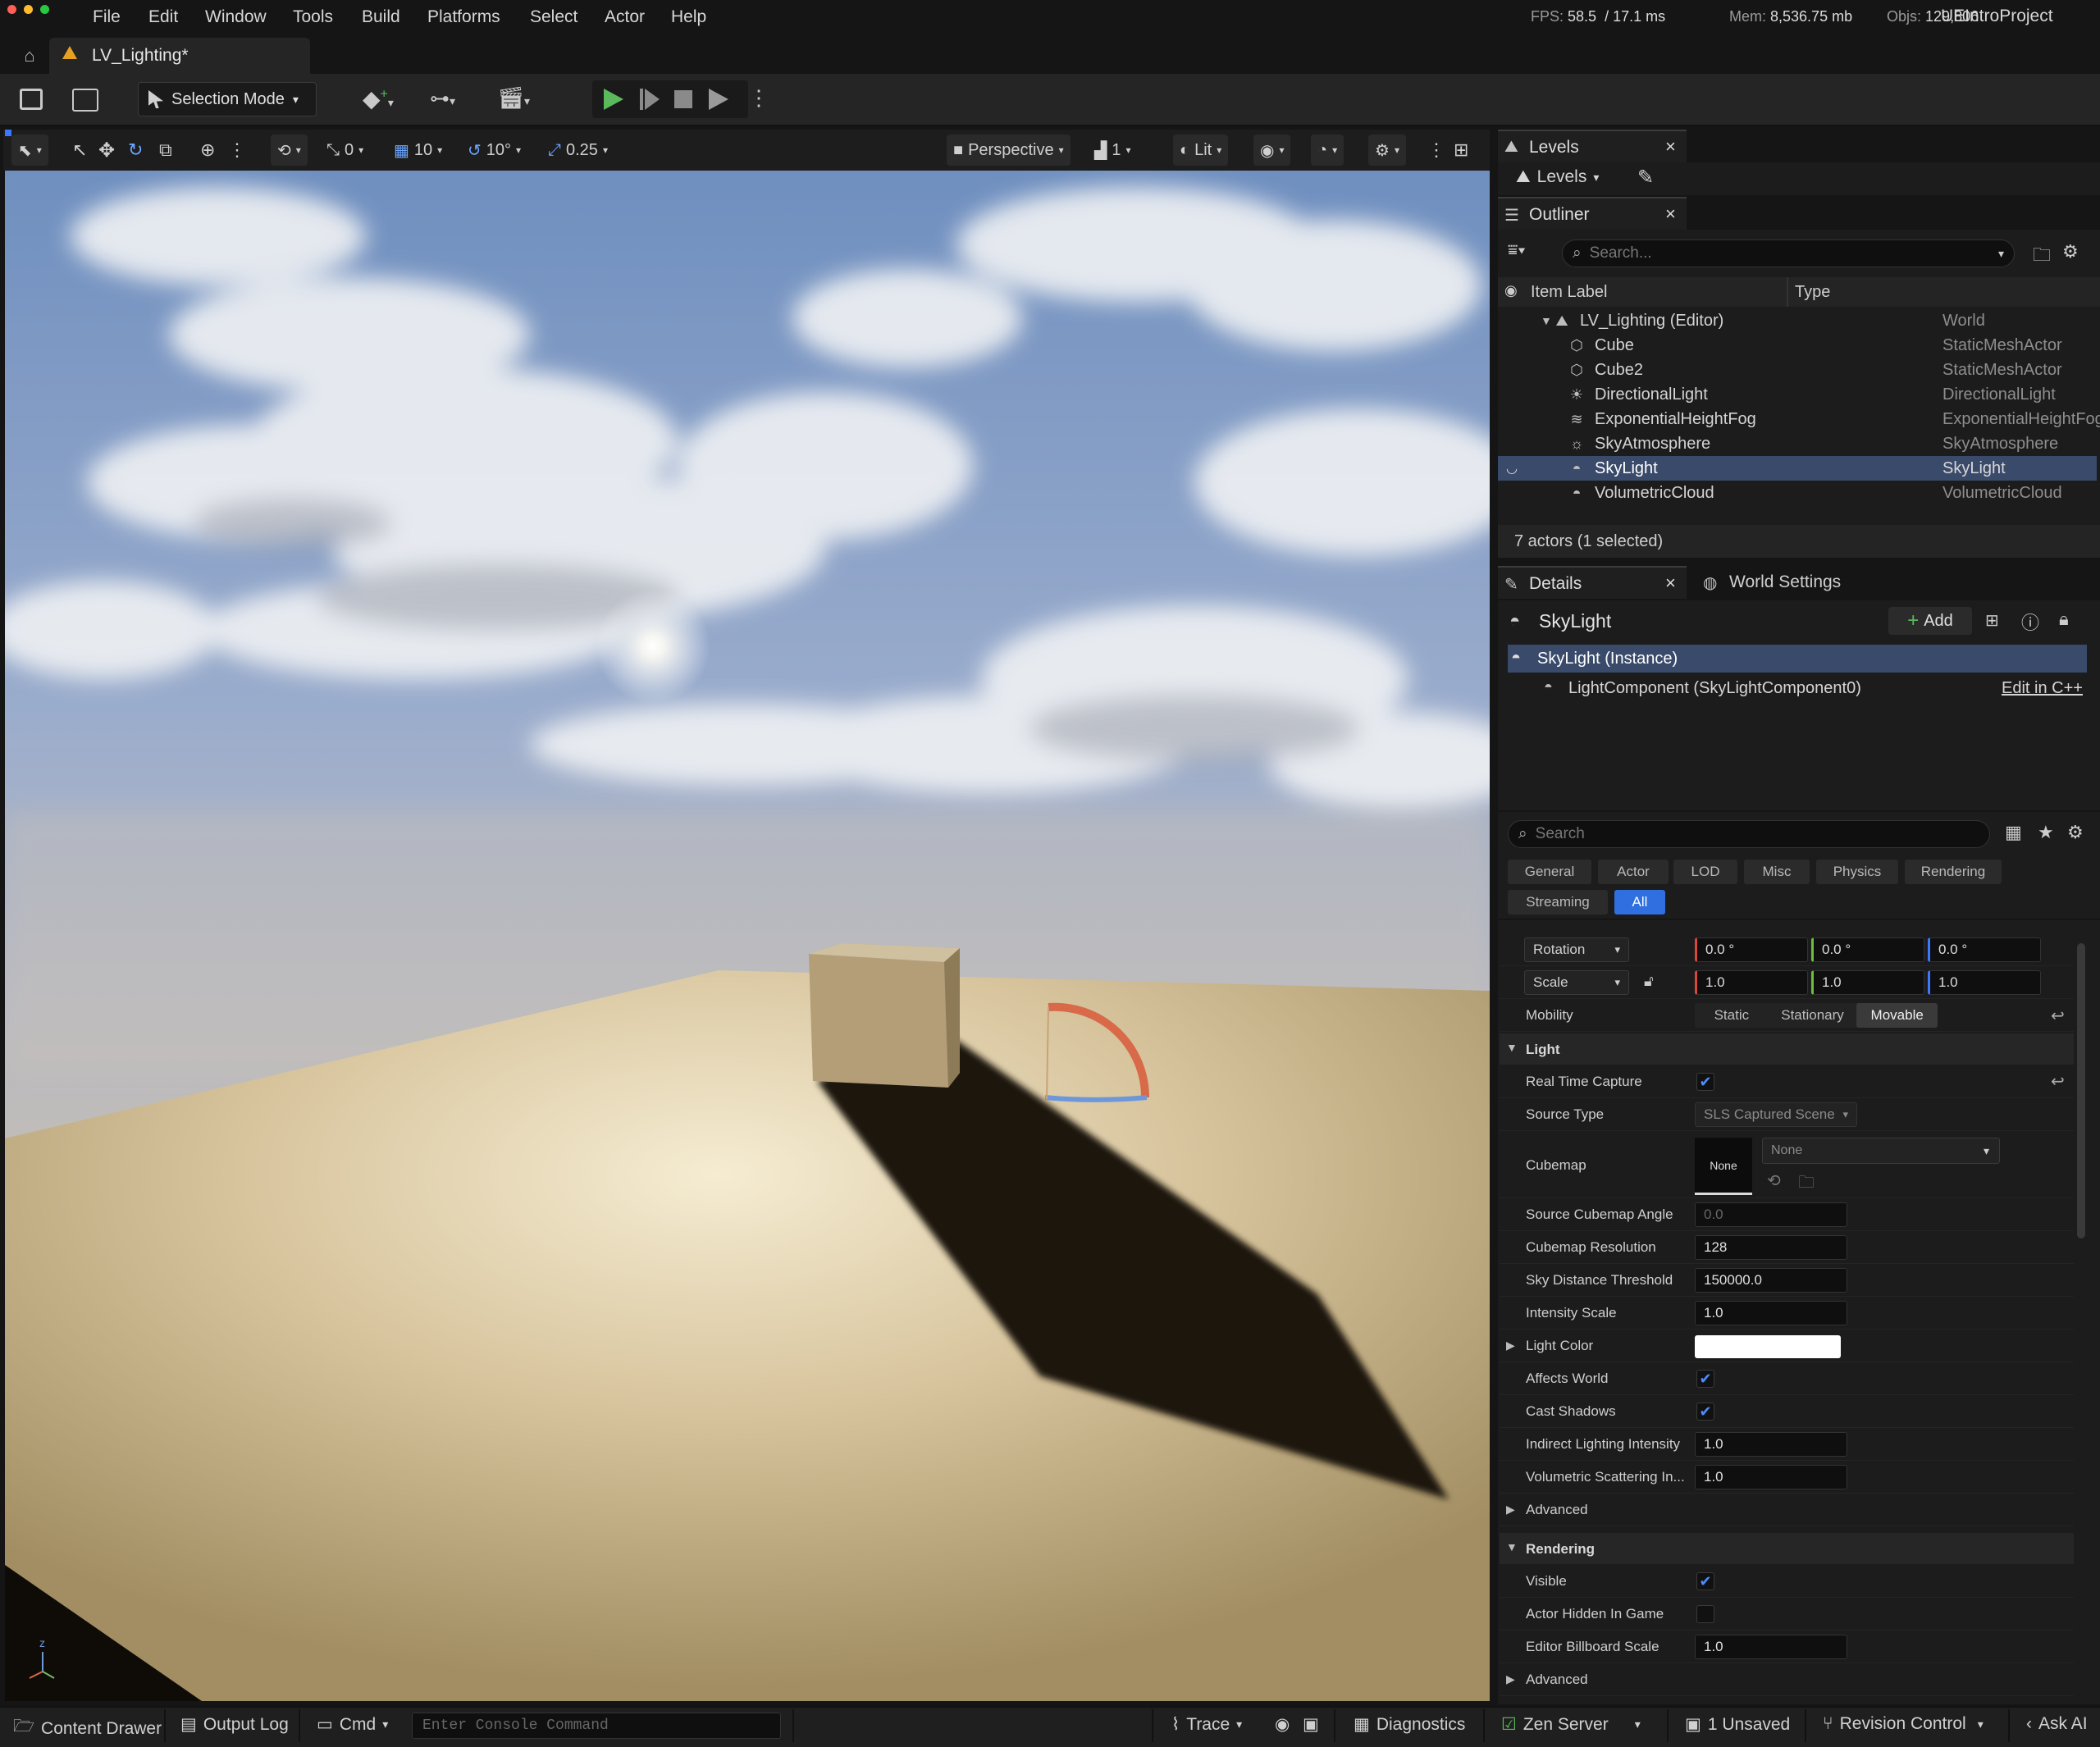  Describe the element at coordinates (29, 55) in the screenshot. I see `home-icon: ⌂` at that location.